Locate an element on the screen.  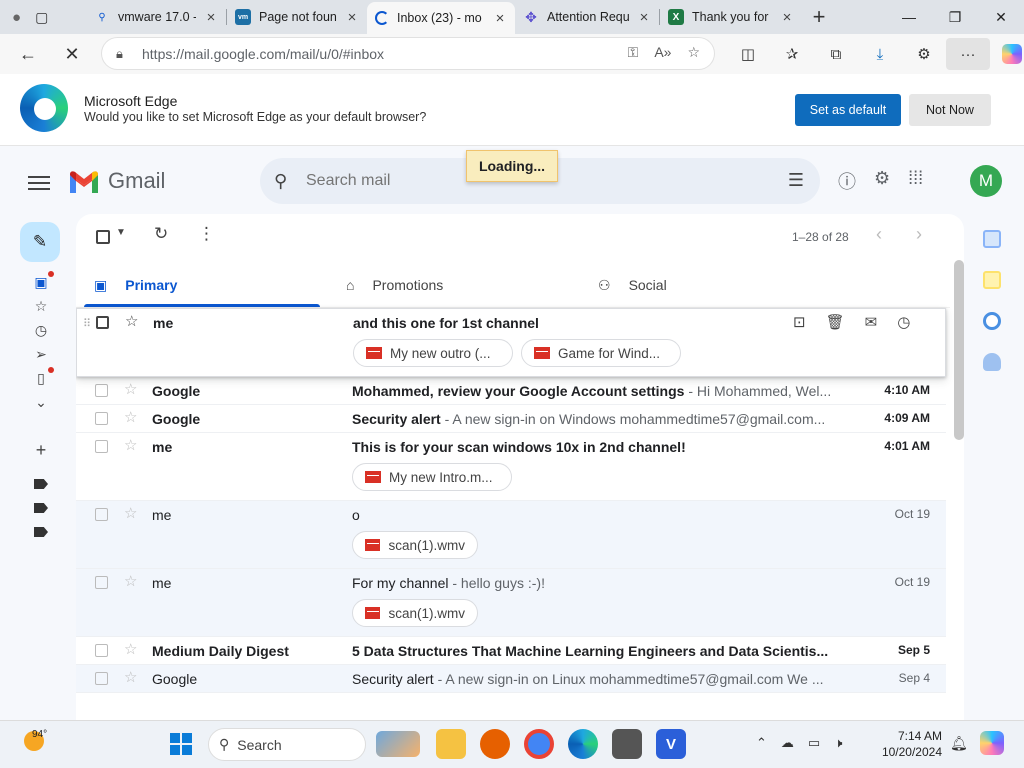
back-button: ← is located at coordinates (28, 54).